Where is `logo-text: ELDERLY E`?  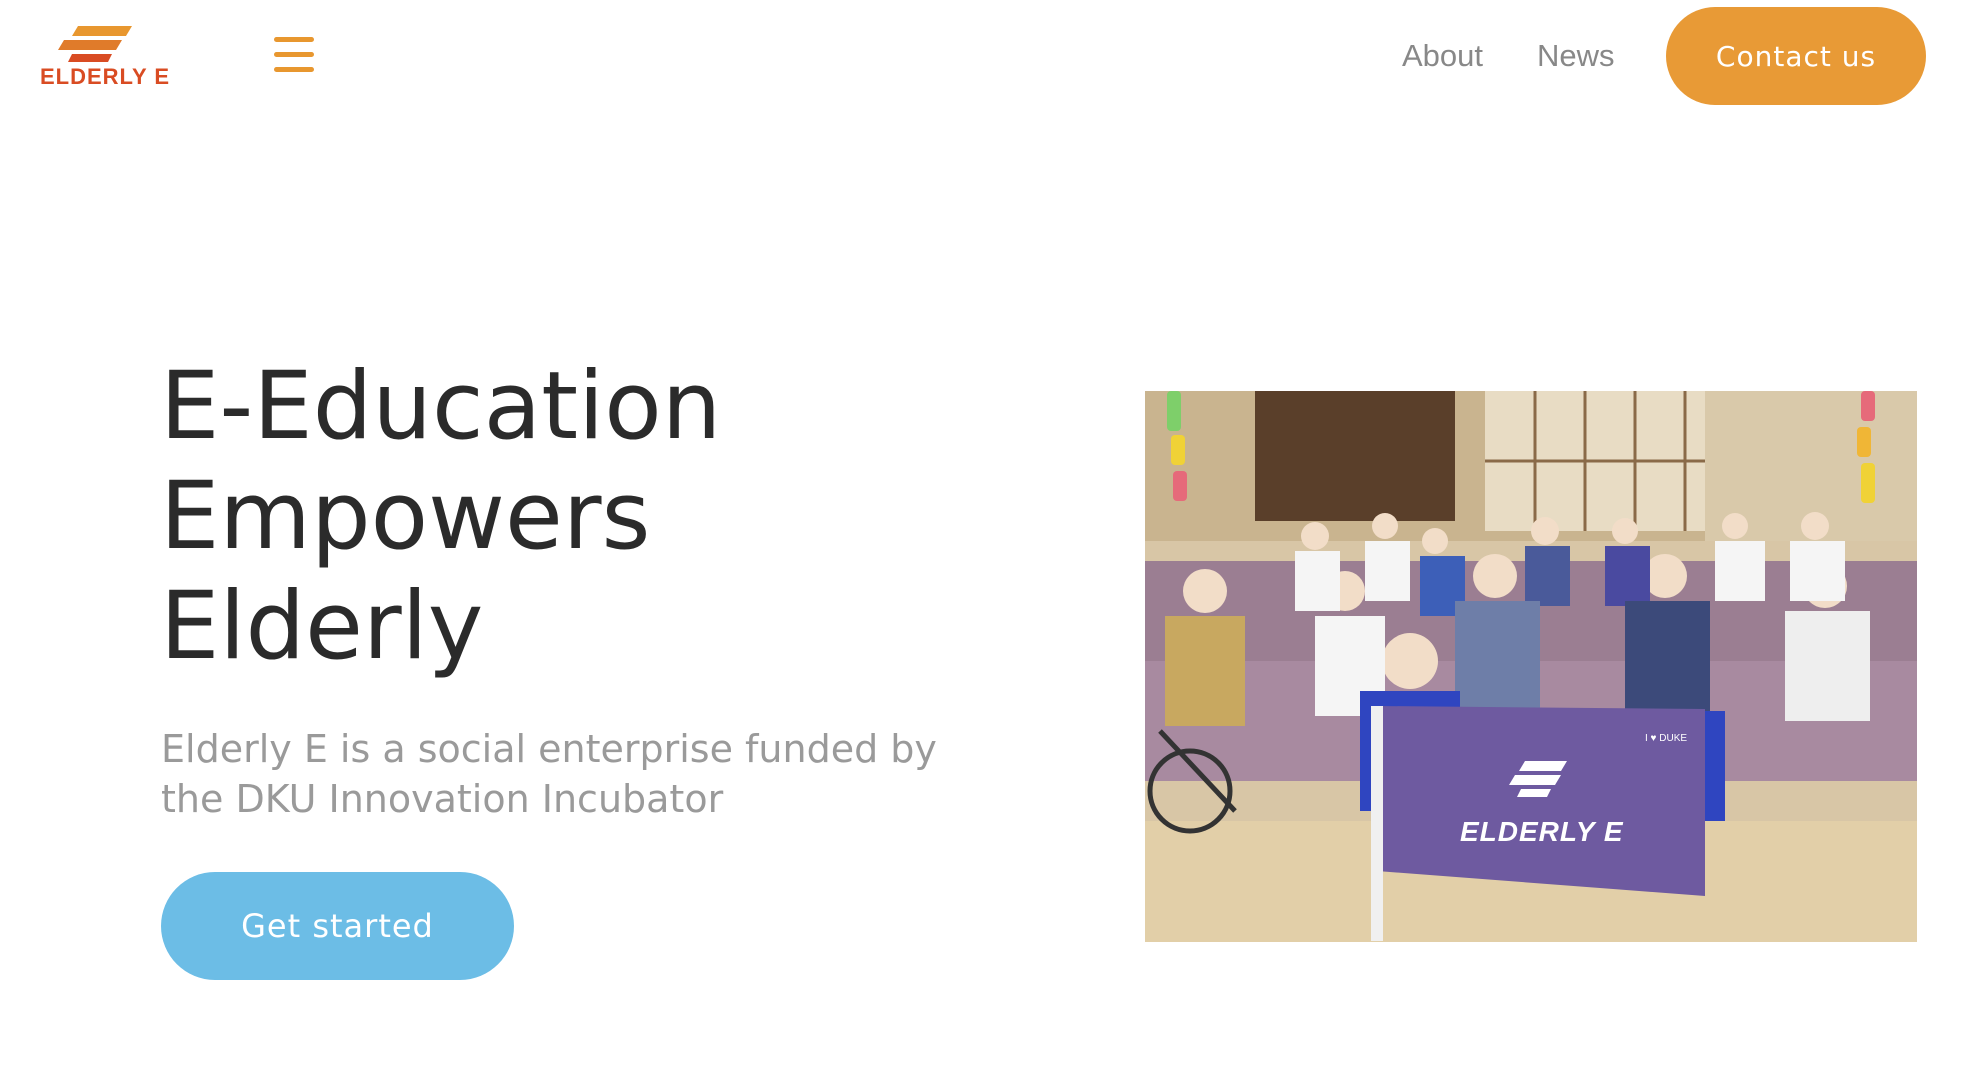
logo-text: ELDERLY E is located at coordinates (105, 76).